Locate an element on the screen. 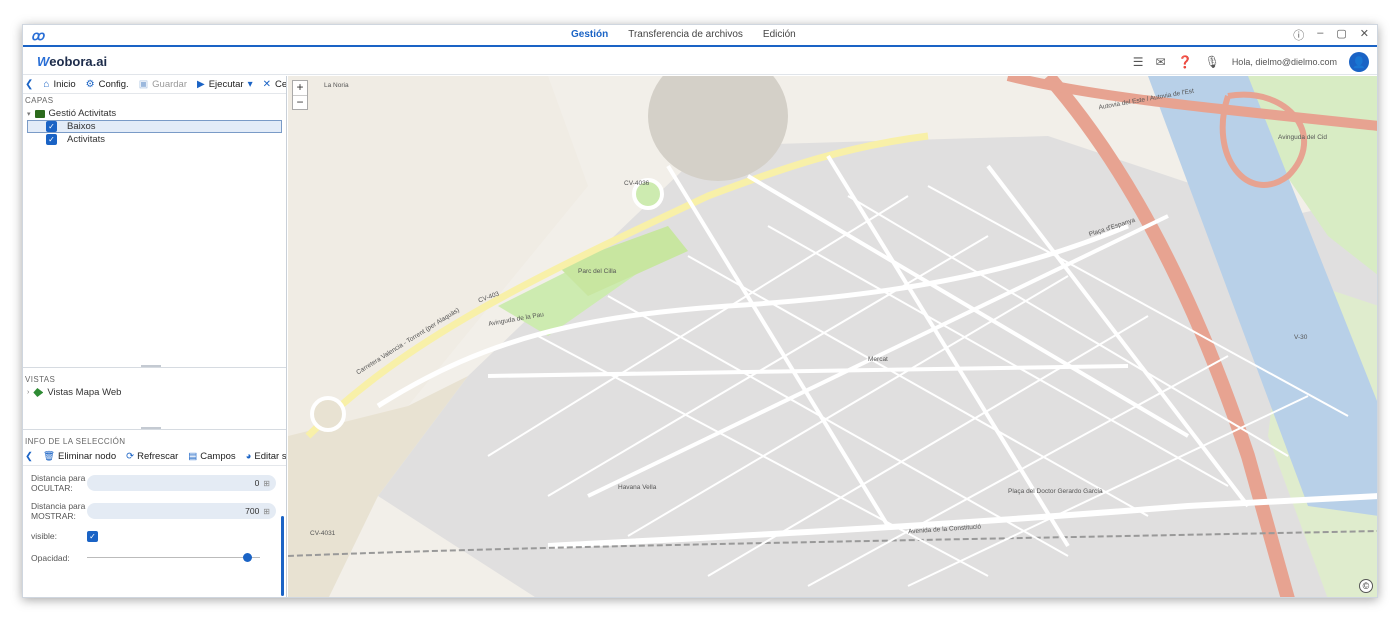 The image size is (1400, 622). map-label: Havana Vella is located at coordinates (637, 487).